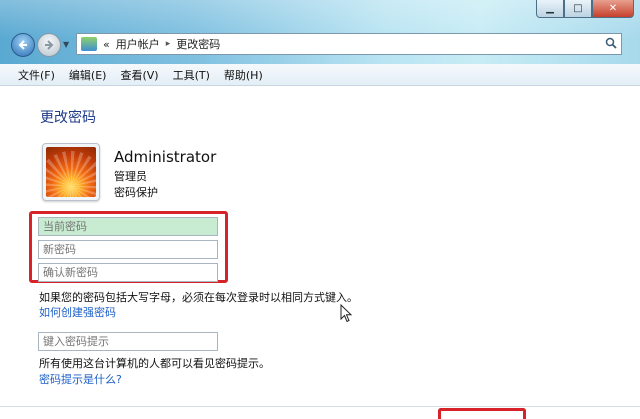 This screenshot has width=640, height=419. Describe the element at coordinates (611, 44) in the screenshot. I see `search-icon` at that location.